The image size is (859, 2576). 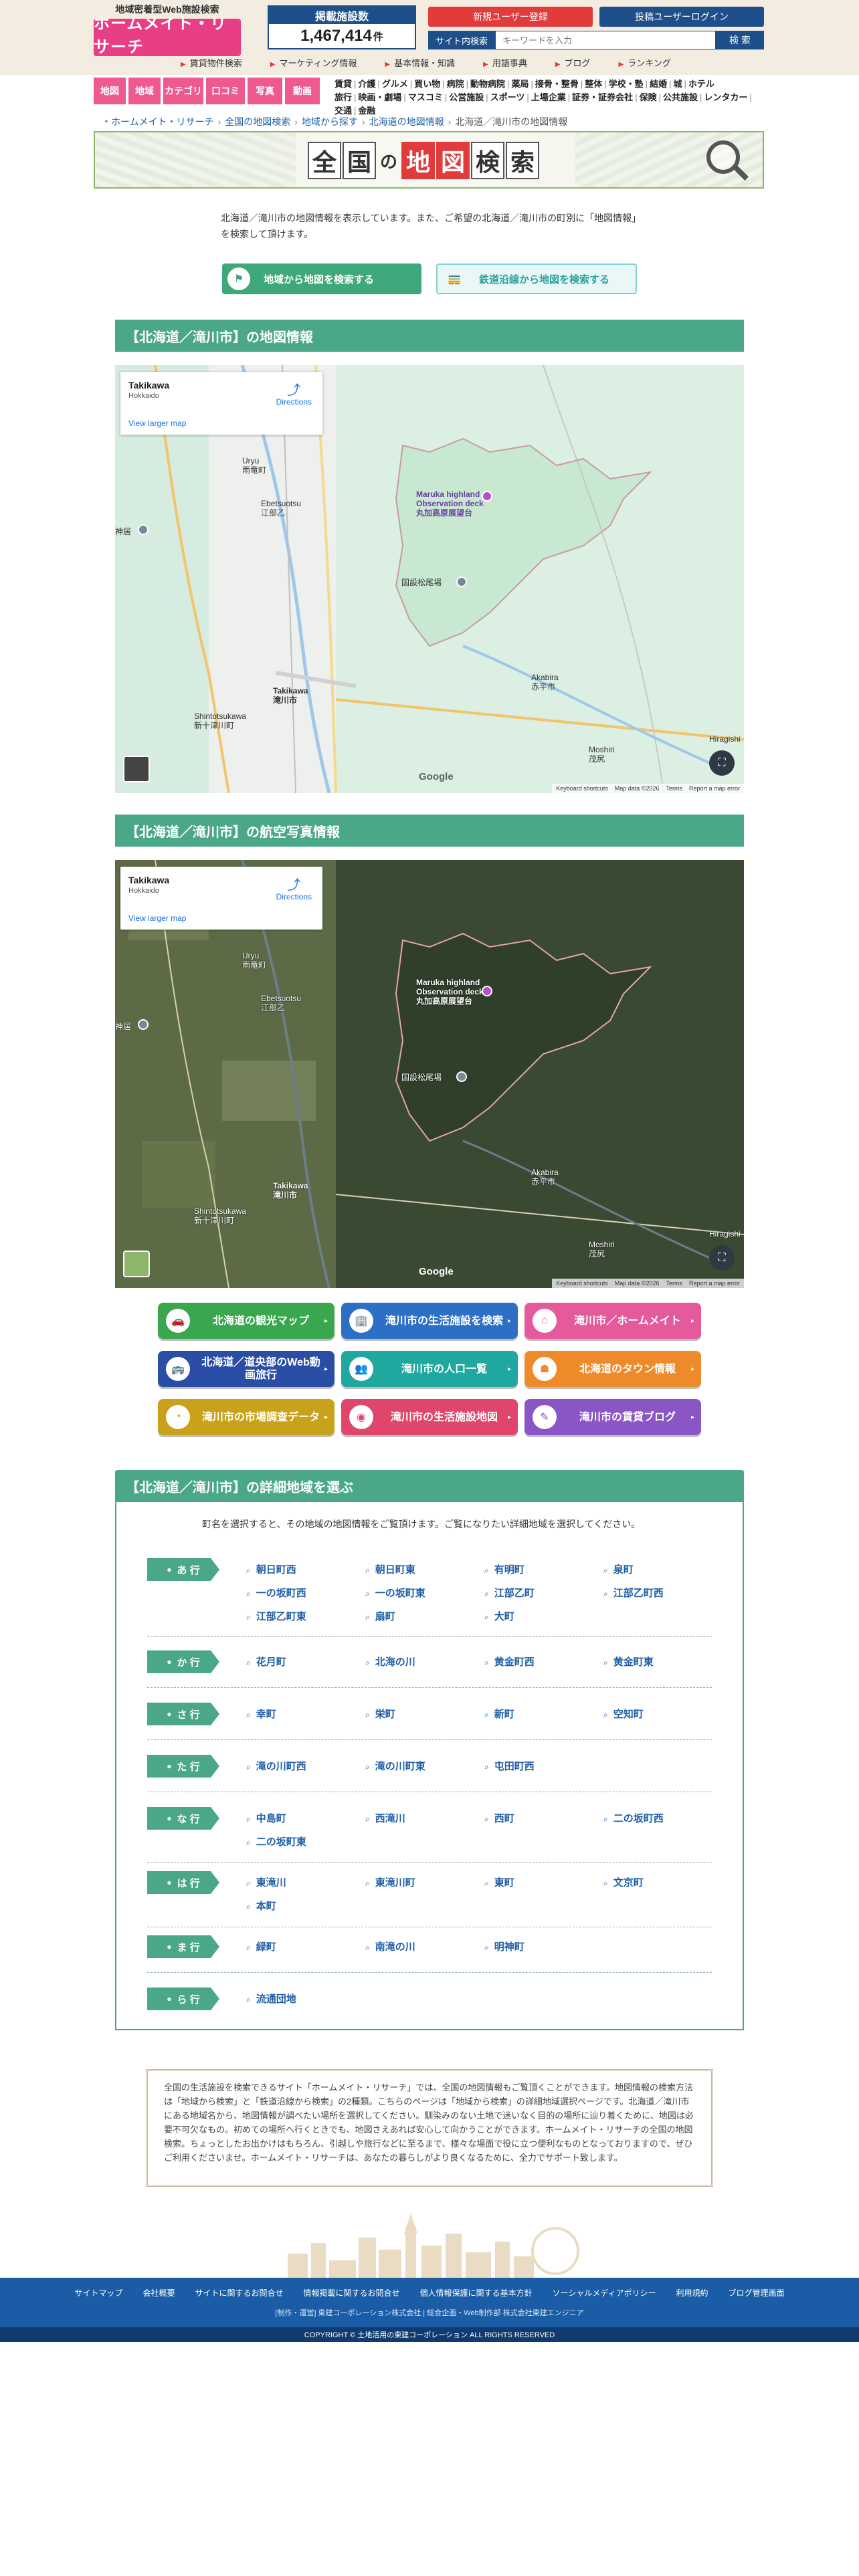 What do you see at coordinates (543, 1818) in the screenshot?
I see `district-link: ⌕ 西町` at bounding box center [543, 1818].